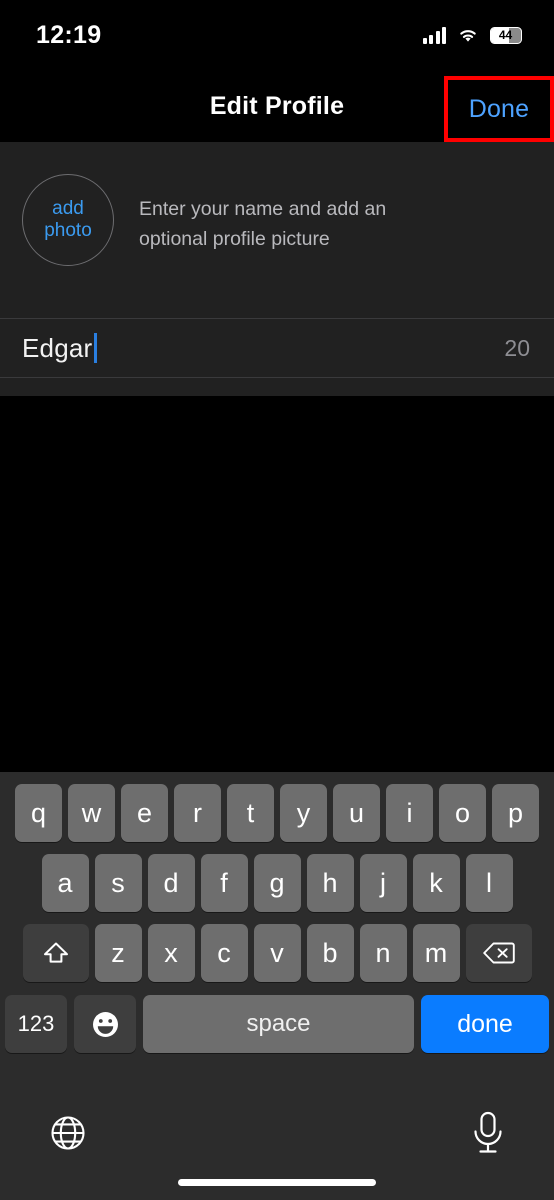 Image resolution: width=554 pixels, height=1200 pixels. What do you see at coordinates (303, 813) in the screenshot?
I see `key-y: y` at bounding box center [303, 813].